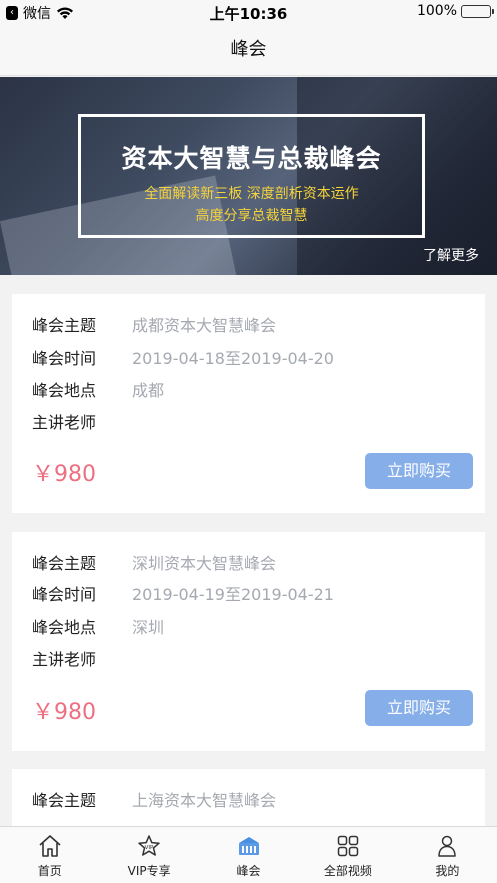  I want to click on vip-star-icon: VIP, so click(149, 845).